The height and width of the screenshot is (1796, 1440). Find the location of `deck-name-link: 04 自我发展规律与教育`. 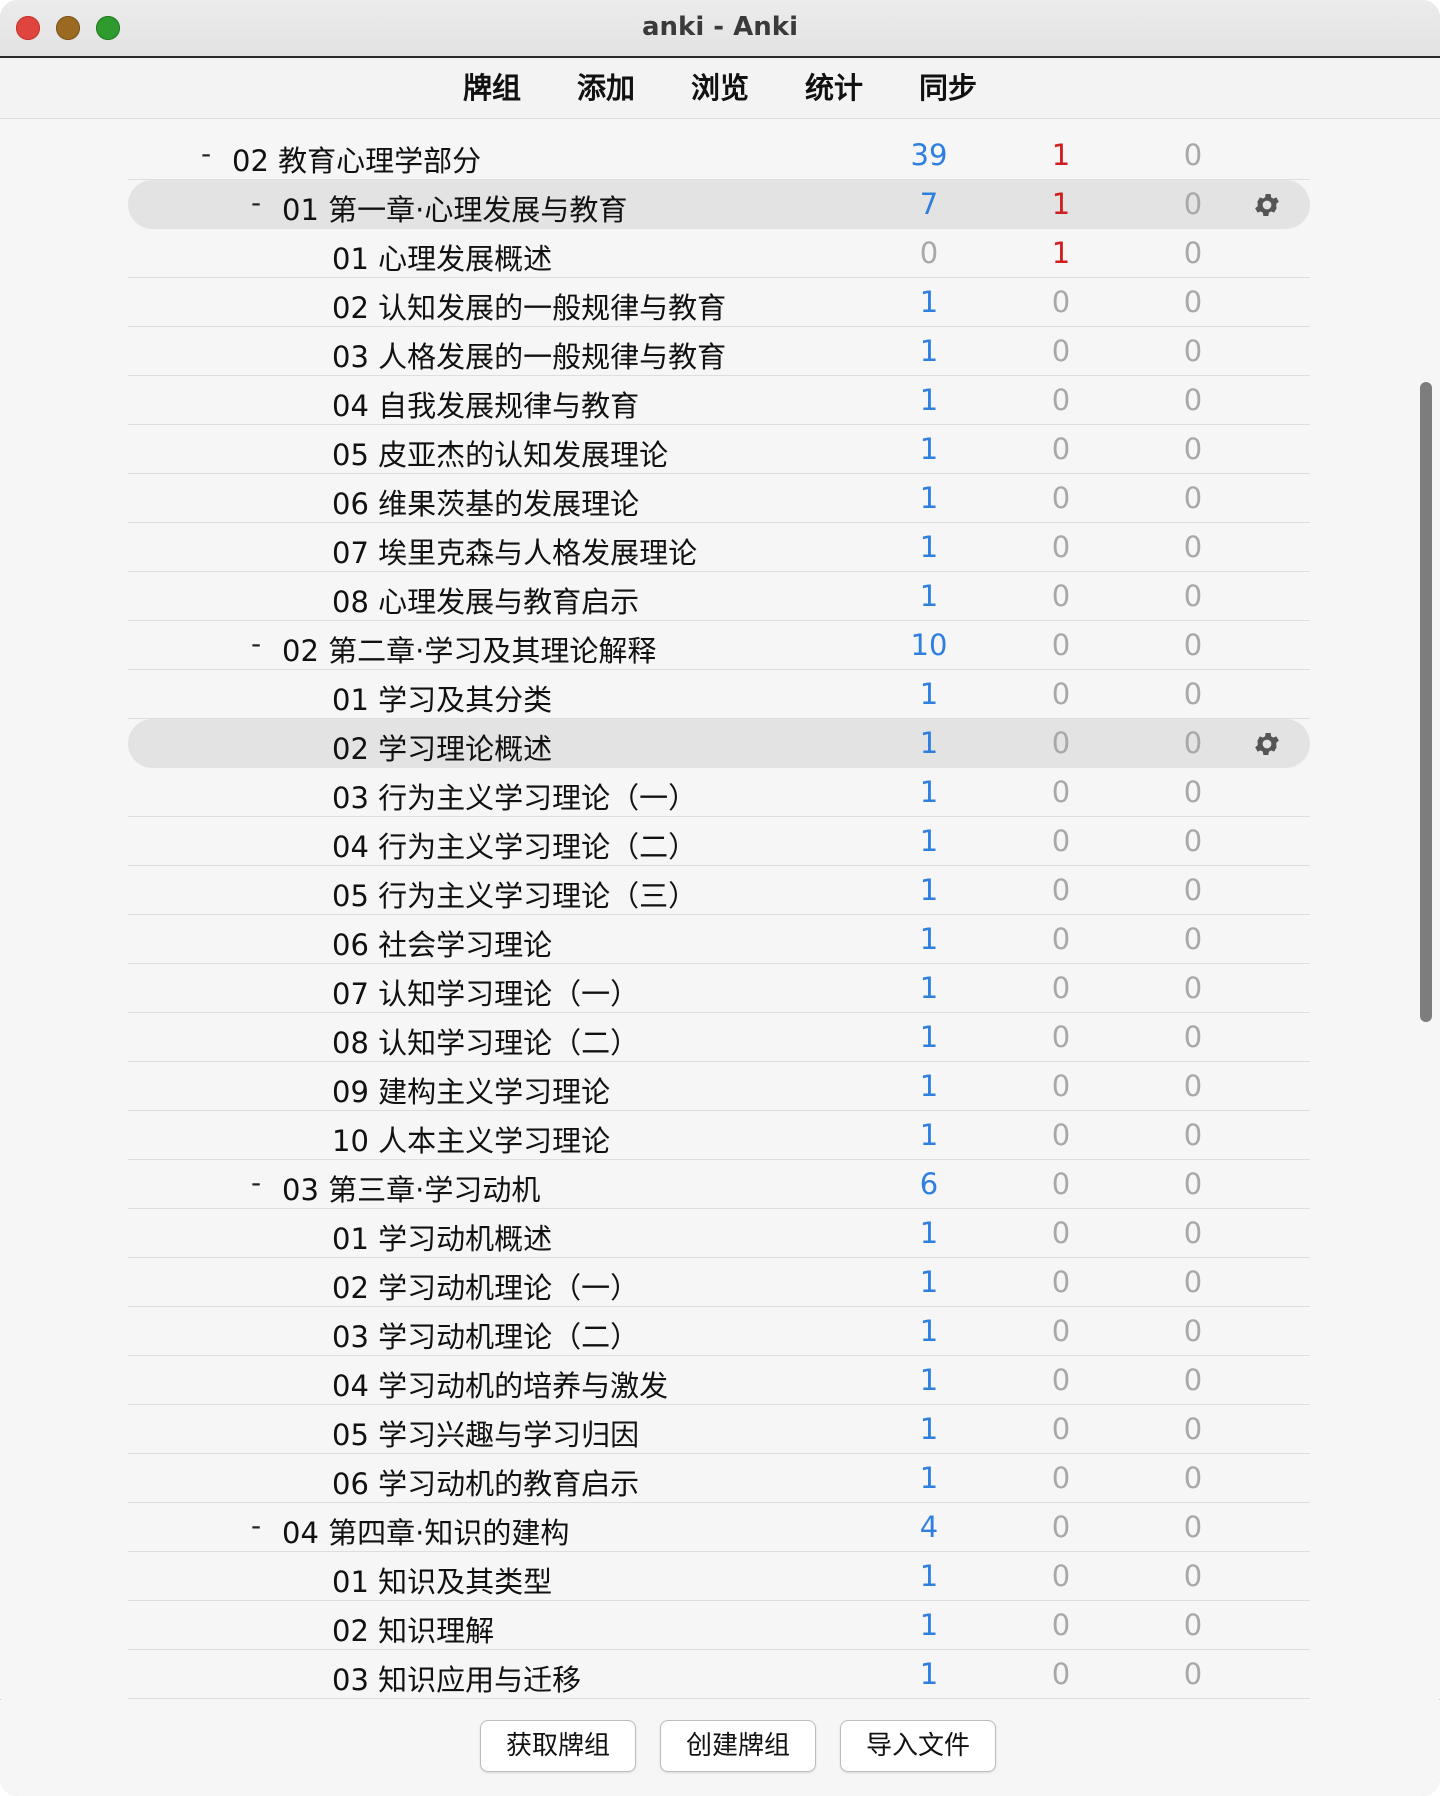

deck-name-link: 04 自我发展规律与教育 is located at coordinates (485, 404).